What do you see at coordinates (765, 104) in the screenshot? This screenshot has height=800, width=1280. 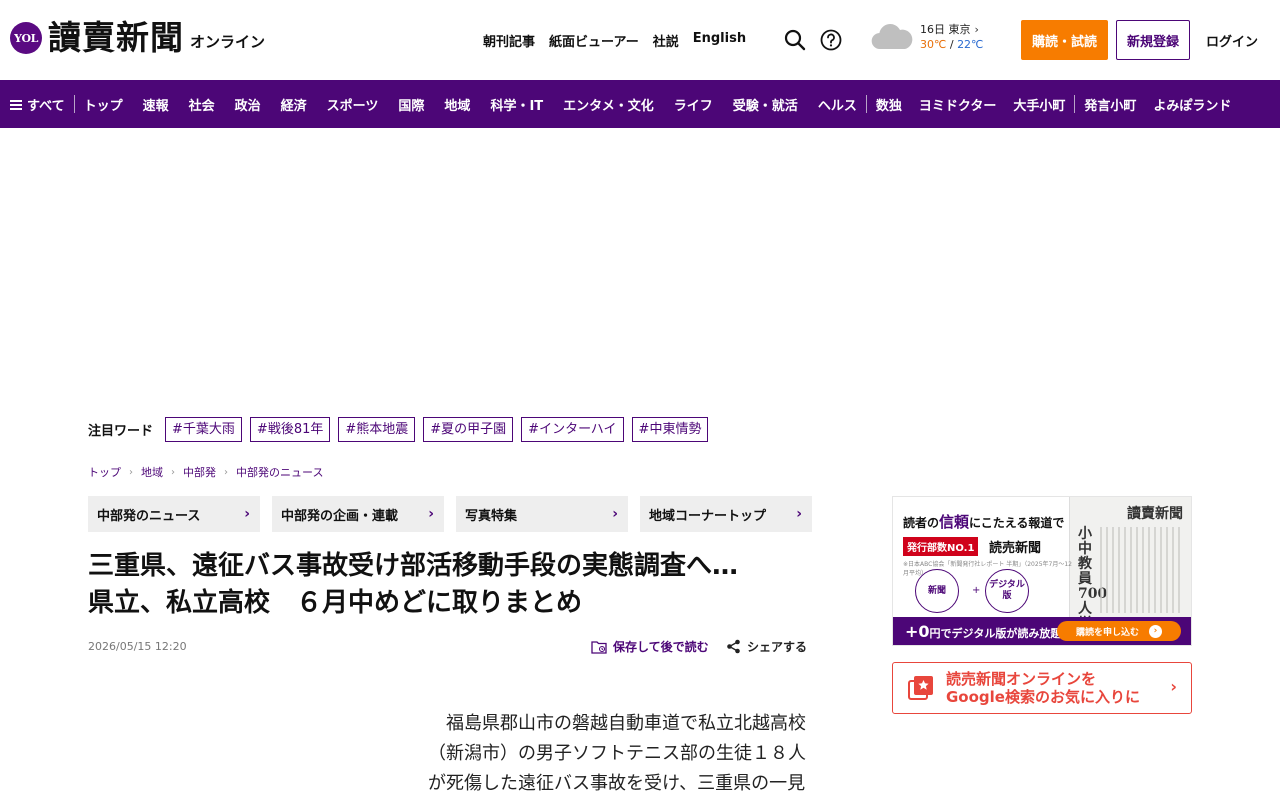 I see `nav-item-category-11: 受験・就活` at bounding box center [765, 104].